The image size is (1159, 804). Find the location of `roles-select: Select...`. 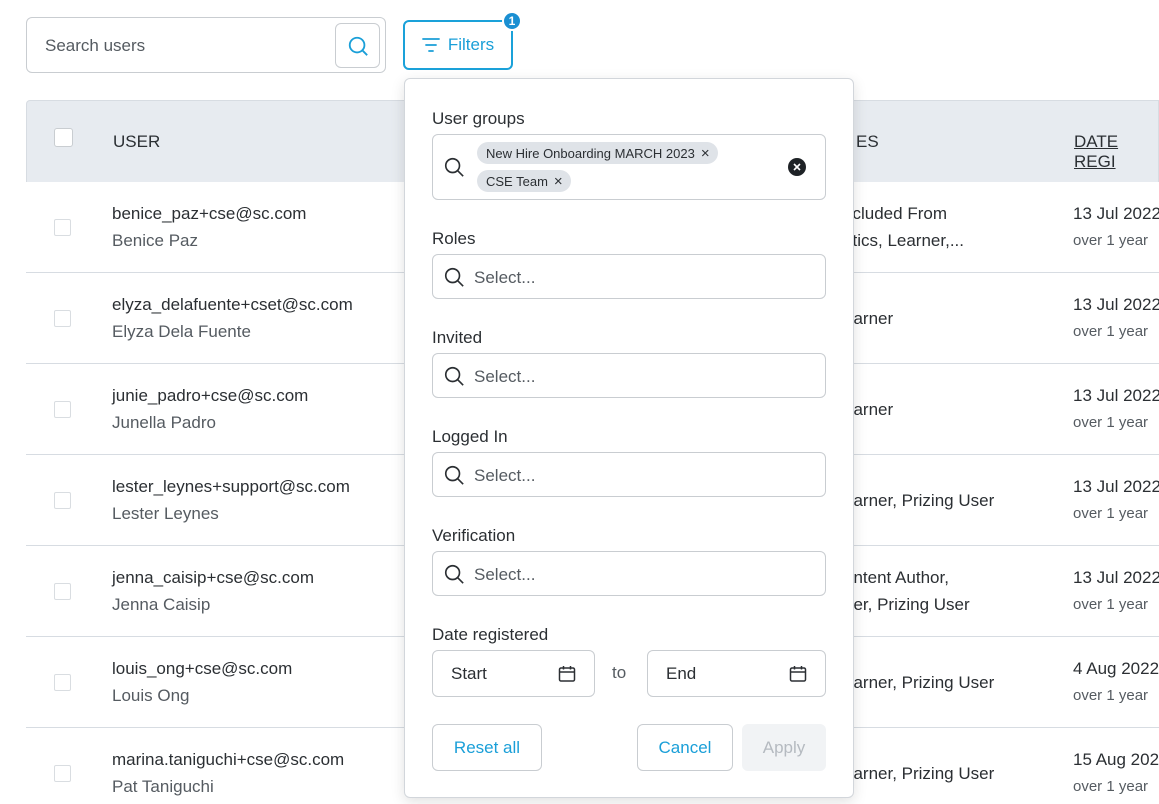

roles-select: Select... is located at coordinates (629, 276).